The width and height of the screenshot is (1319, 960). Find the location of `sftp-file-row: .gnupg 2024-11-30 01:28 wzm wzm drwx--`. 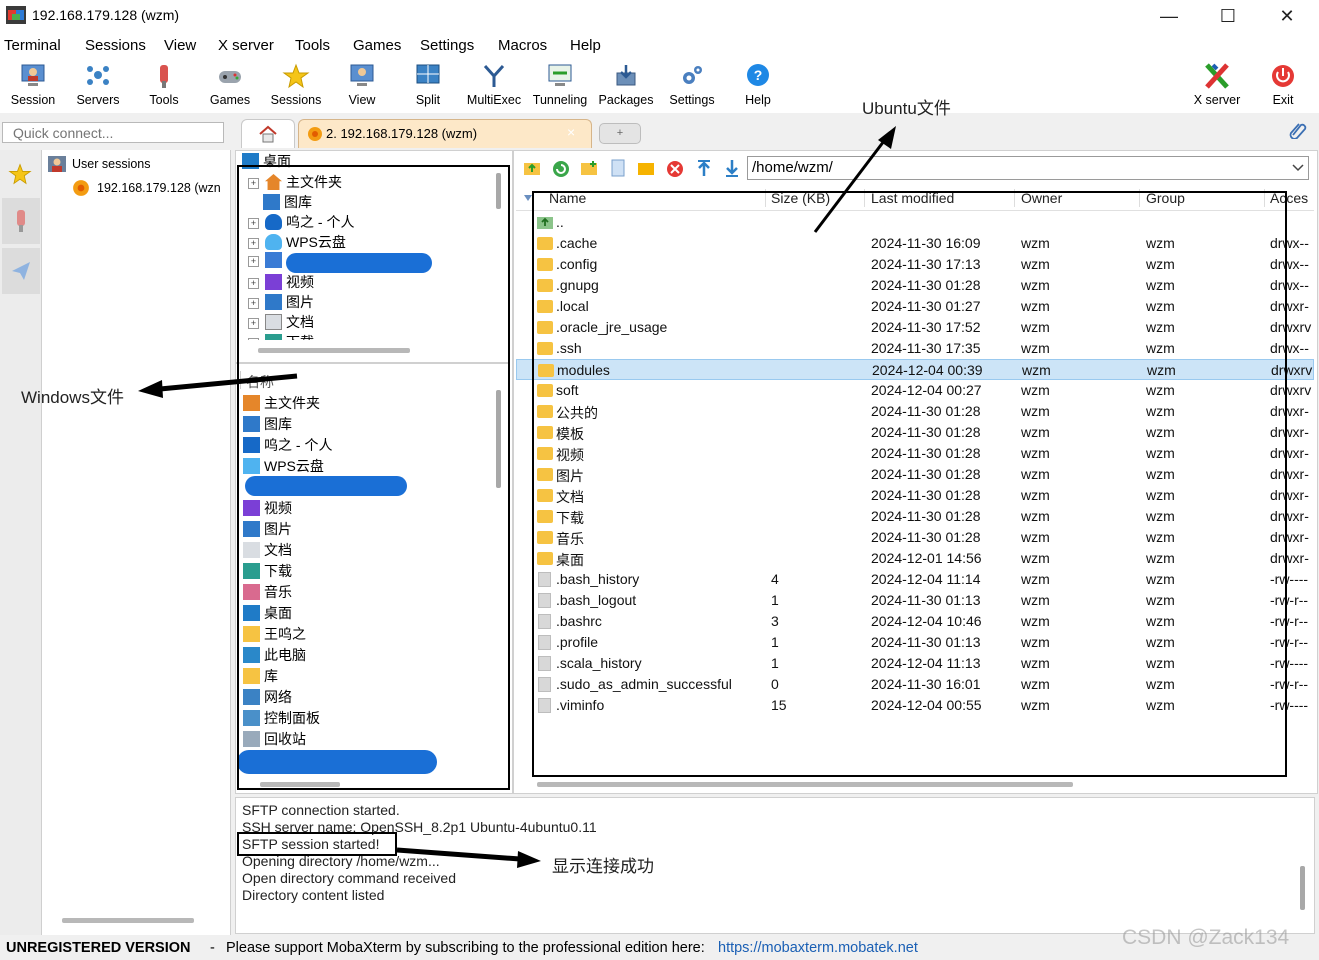

sftp-file-row: .gnupg 2024-11-30 01:28 wzm wzm drwx-- is located at coordinates (925, 285).